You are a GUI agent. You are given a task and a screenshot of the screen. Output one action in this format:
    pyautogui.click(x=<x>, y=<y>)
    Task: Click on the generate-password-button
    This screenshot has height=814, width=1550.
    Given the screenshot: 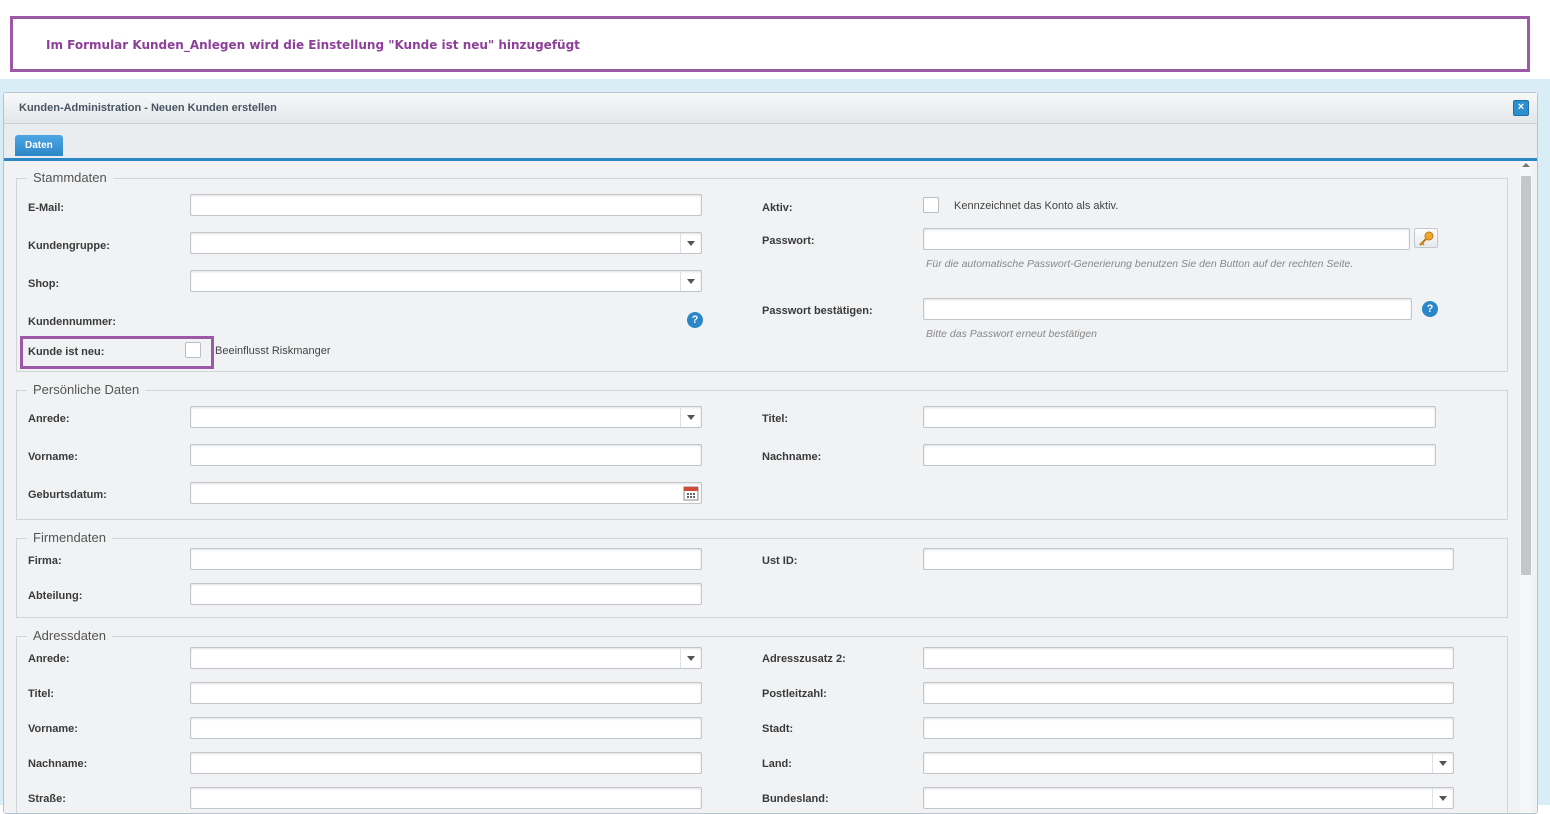 What is the action you would take?
    pyautogui.click(x=1426, y=238)
    